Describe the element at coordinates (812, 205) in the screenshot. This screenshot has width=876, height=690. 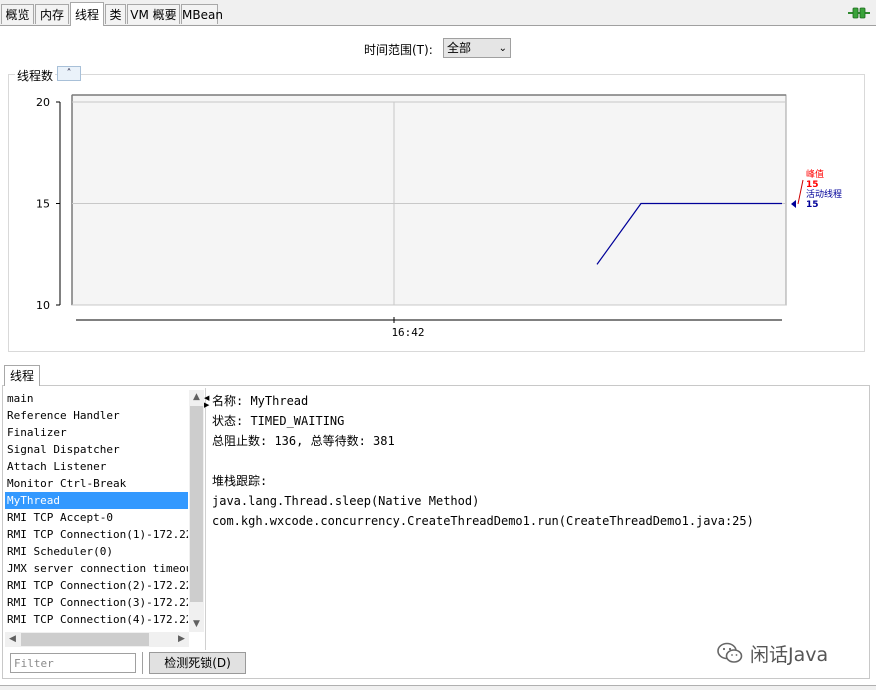
I see `legend-active-value: 15` at that location.